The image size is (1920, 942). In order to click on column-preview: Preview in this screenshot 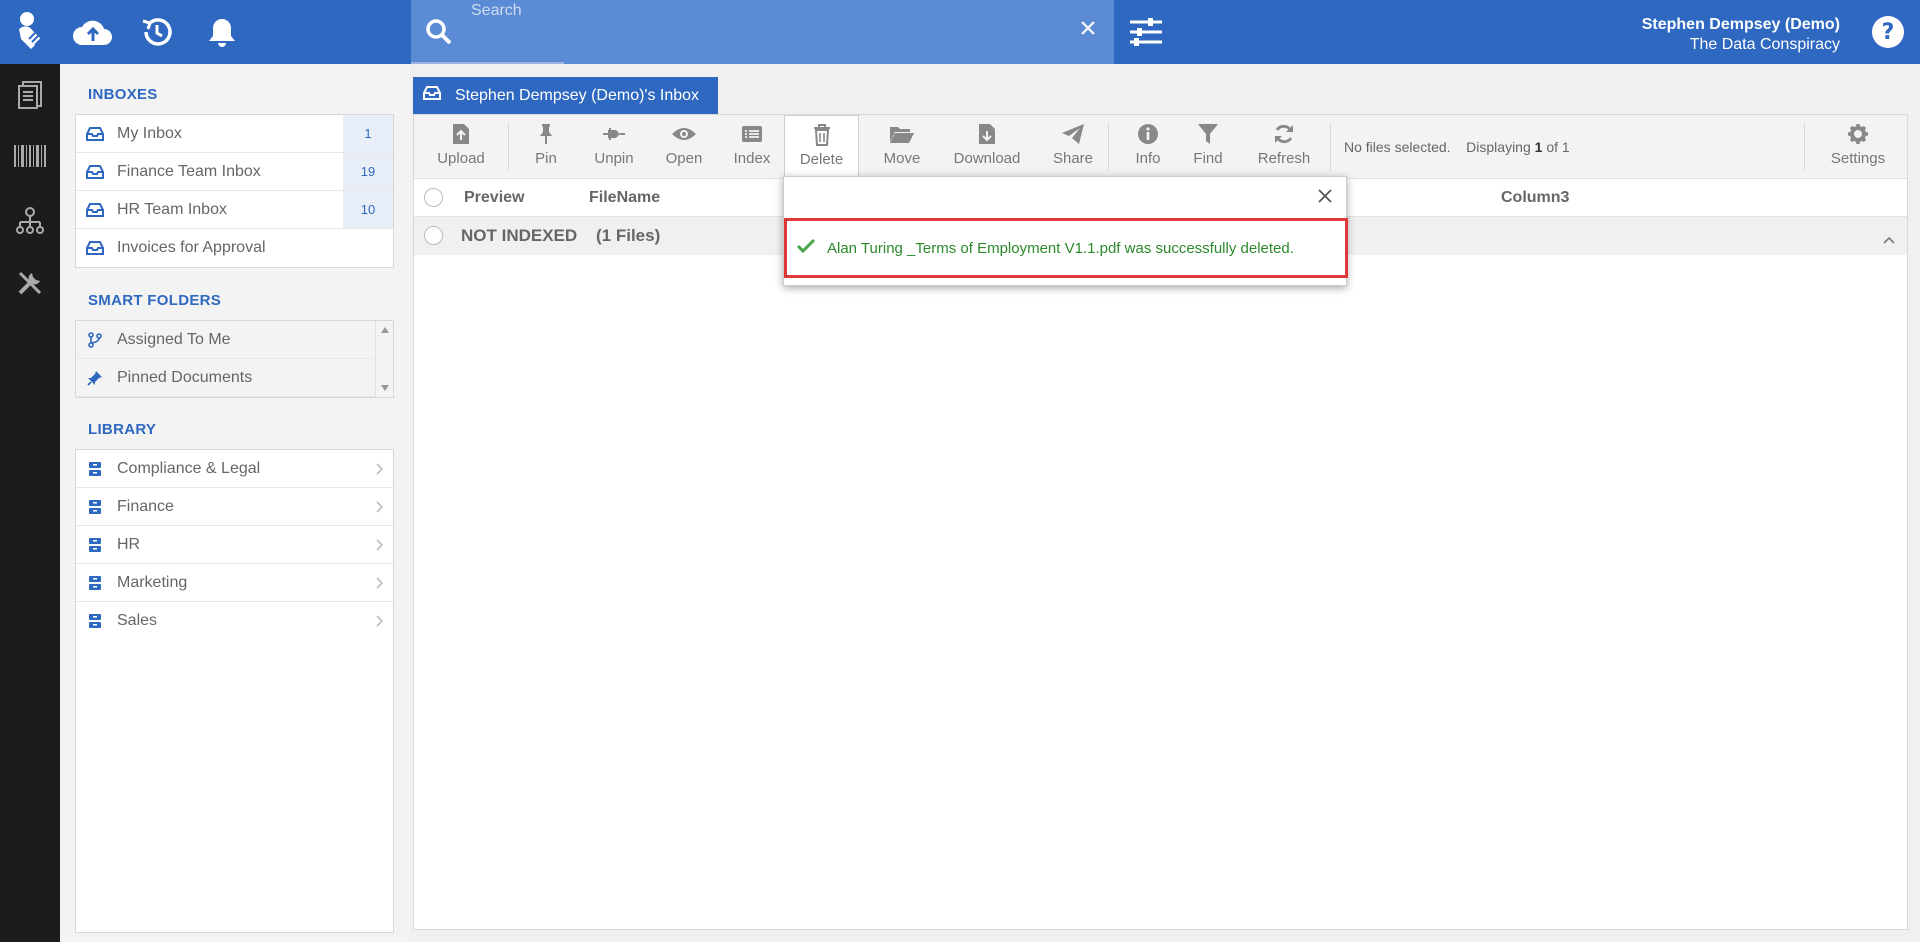, I will do `click(494, 198)`.